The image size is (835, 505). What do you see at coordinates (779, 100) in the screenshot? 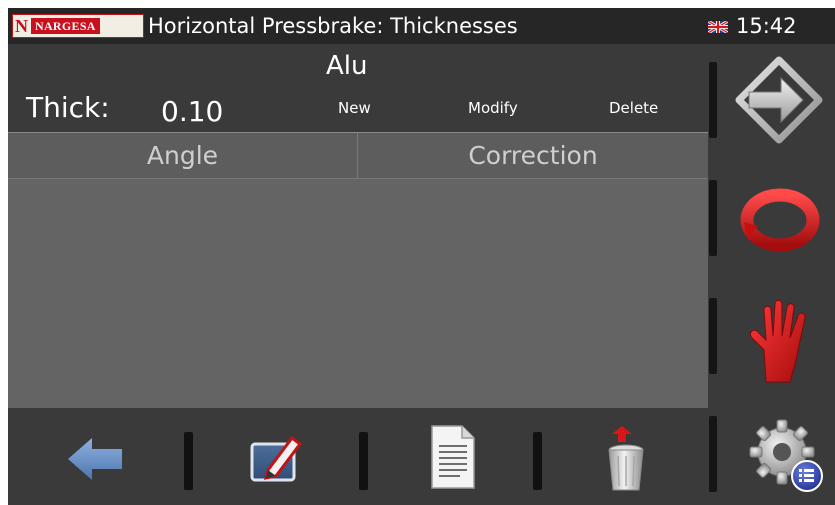
I see `next-arrow-icon` at bounding box center [779, 100].